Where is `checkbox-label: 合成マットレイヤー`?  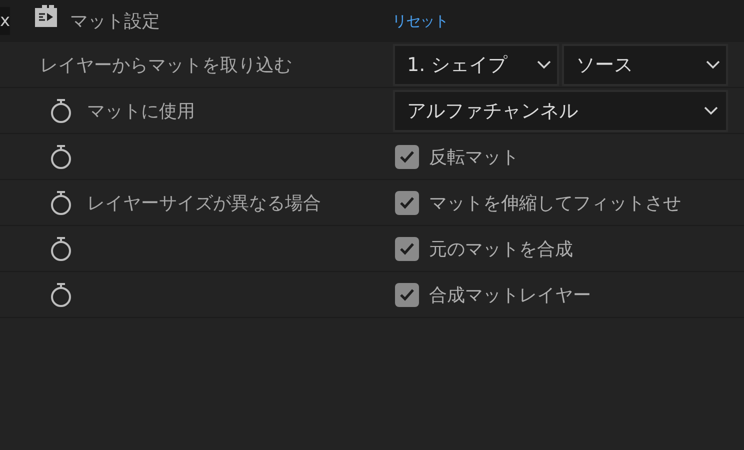
checkbox-label: 合成マットレイヤー is located at coordinates (510, 295).